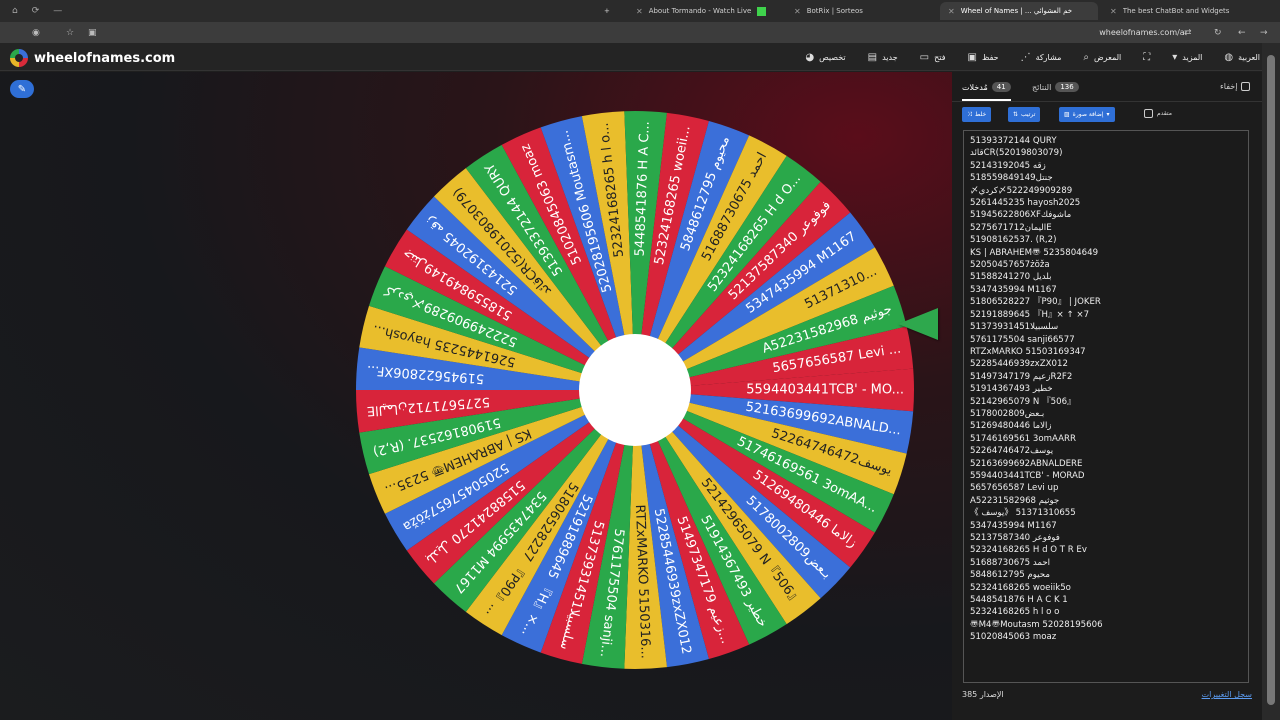 The image size is (1280, 720). I want to click on language-button: ◍ العربية, so click(1242, 57).